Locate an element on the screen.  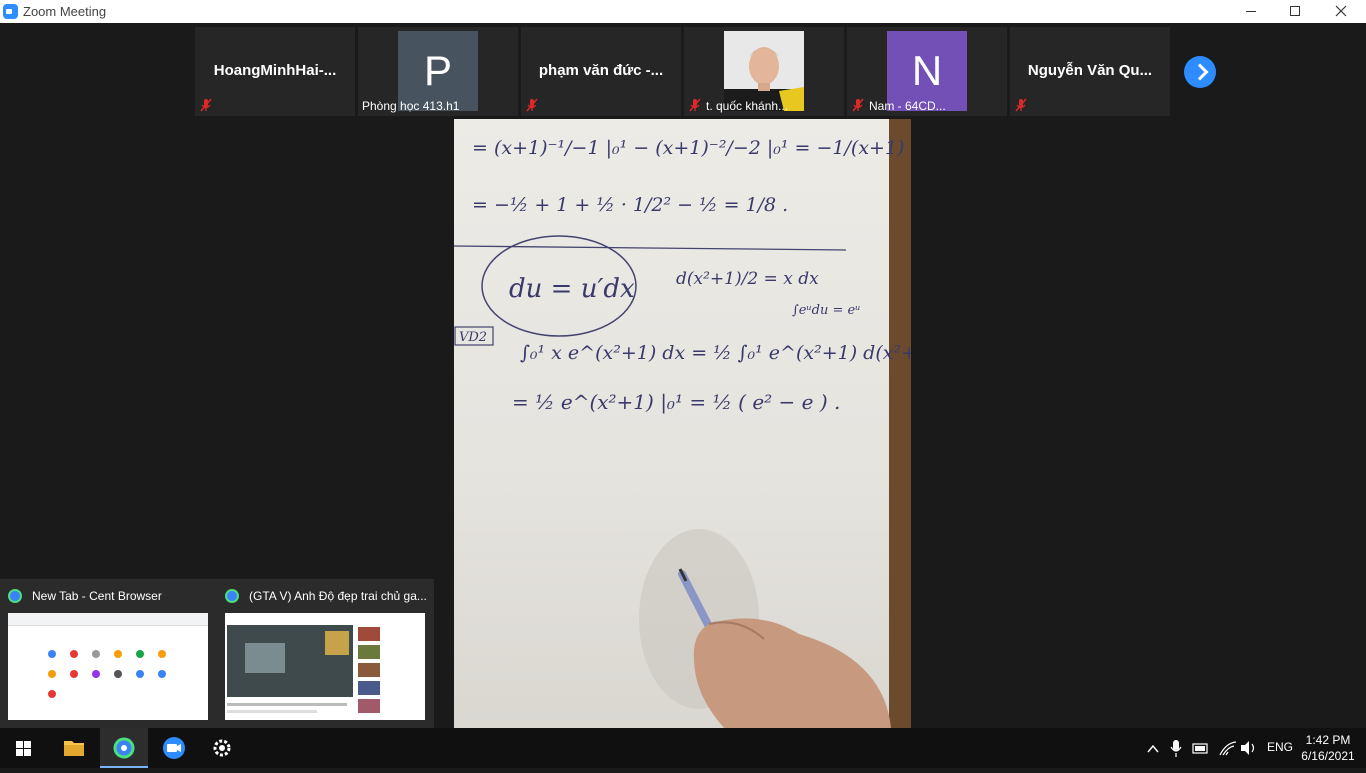
chevron-up-icon is located at coordinates (1153, 748).